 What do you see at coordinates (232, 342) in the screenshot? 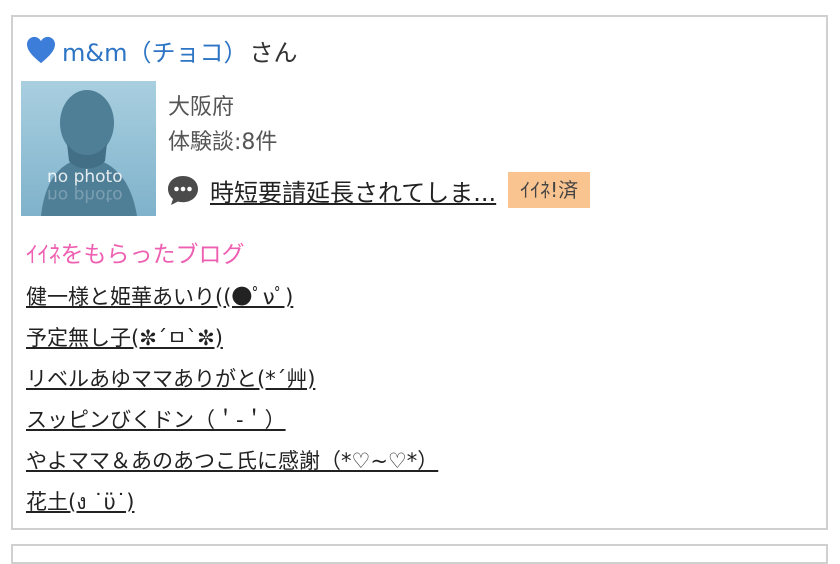
I see `list-item: 予定無し子(✼´ㅁ`✼)` at bounding box center [232, 342].